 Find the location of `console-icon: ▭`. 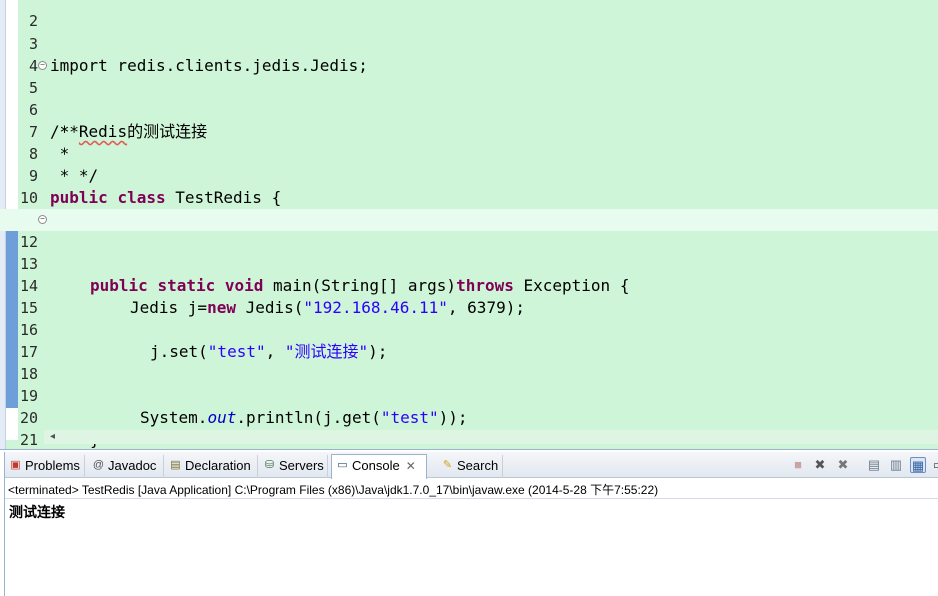

console-icon: ▭ is located at coordinates (342, 465).